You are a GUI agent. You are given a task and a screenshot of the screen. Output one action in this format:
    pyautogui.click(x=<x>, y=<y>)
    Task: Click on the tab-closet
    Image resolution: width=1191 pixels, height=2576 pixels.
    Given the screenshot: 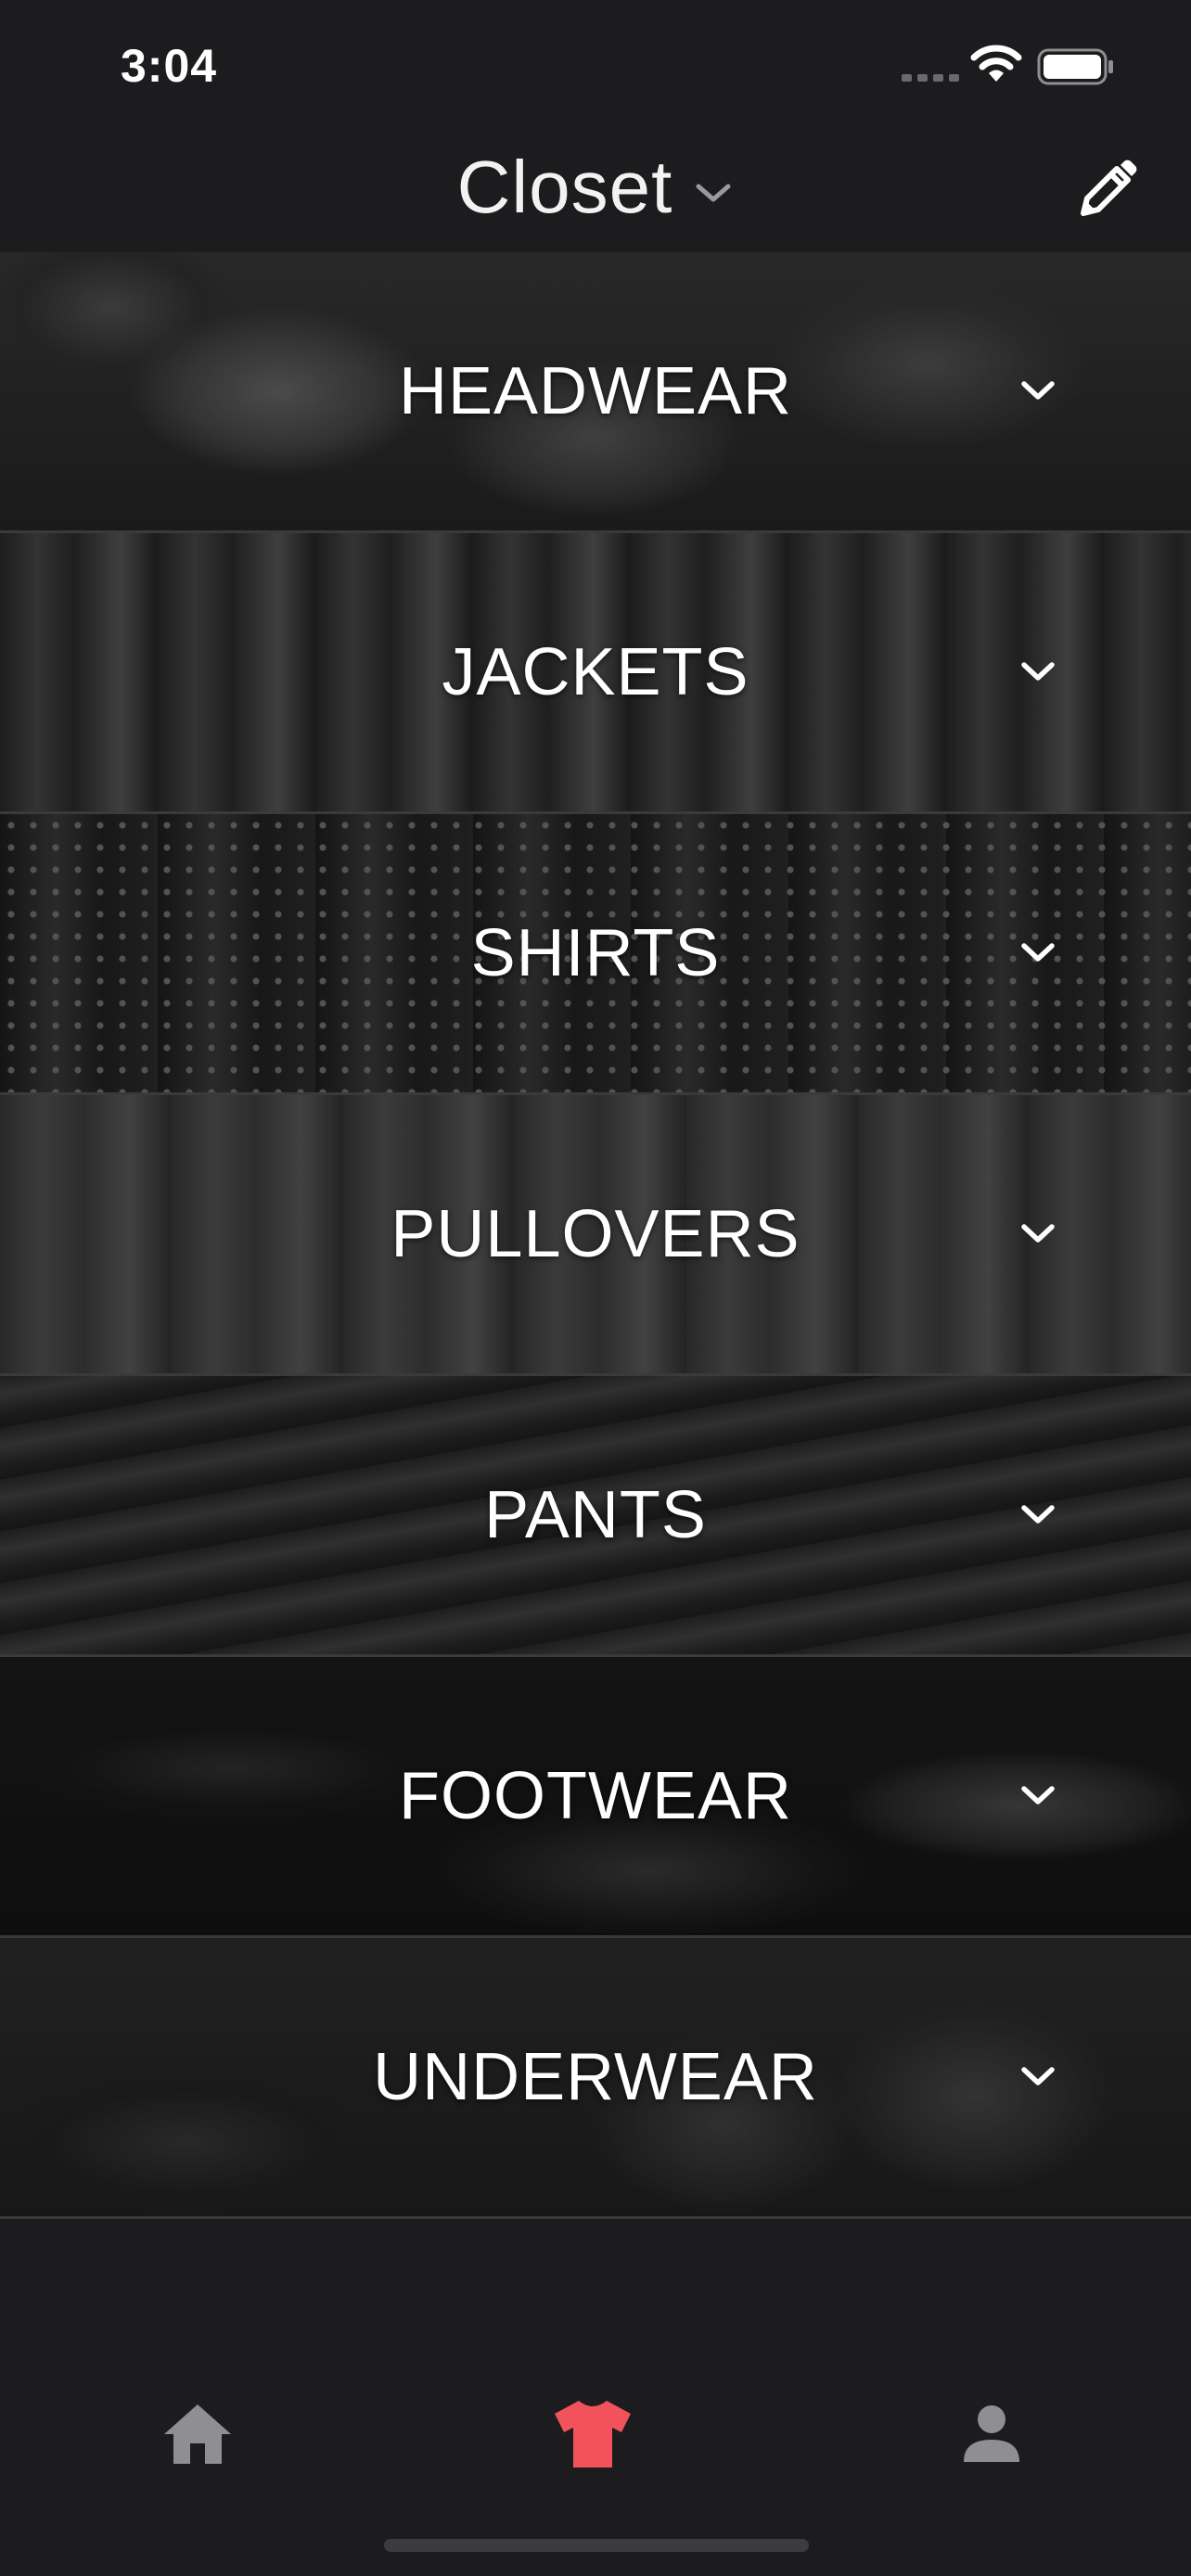 What is the action you would take?
    pyautogui.click(x=592, y=2434)
    